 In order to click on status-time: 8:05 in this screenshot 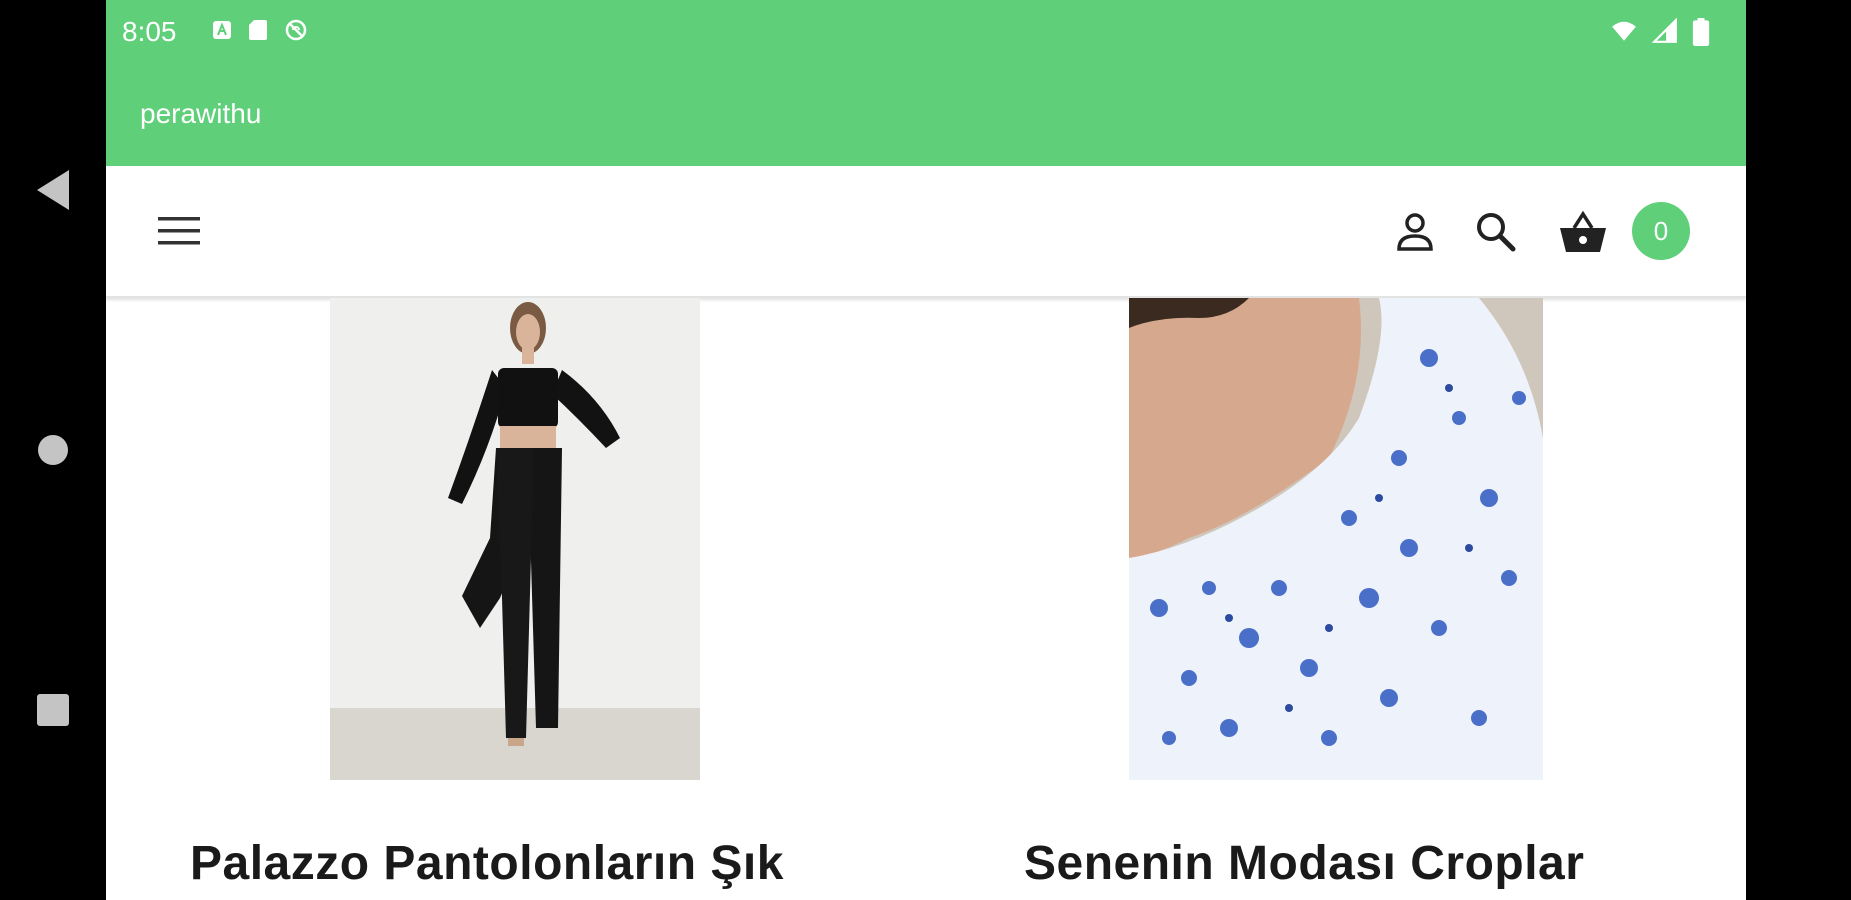, I will do `click(149, 31)`.